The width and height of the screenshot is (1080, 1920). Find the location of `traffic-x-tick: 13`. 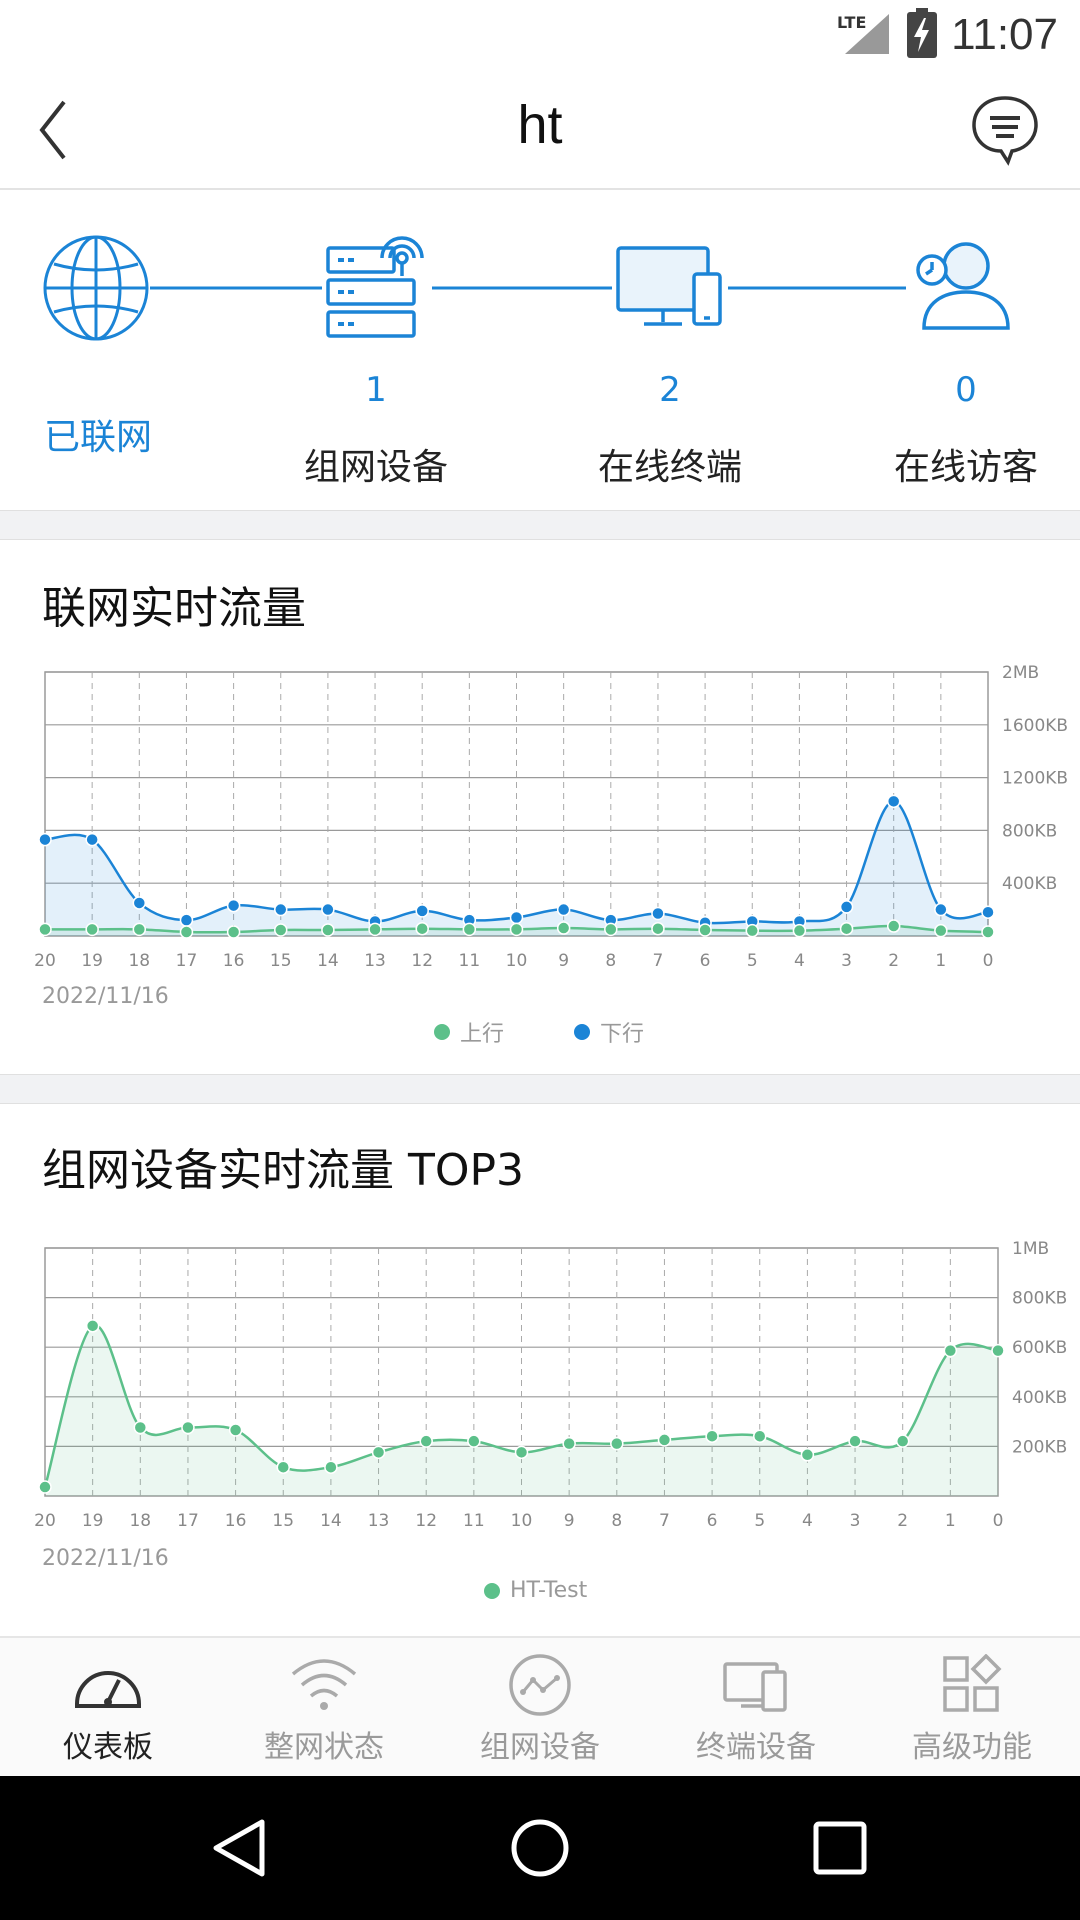

traffic-x-tick: 13 is located at coordinates (375, 960).